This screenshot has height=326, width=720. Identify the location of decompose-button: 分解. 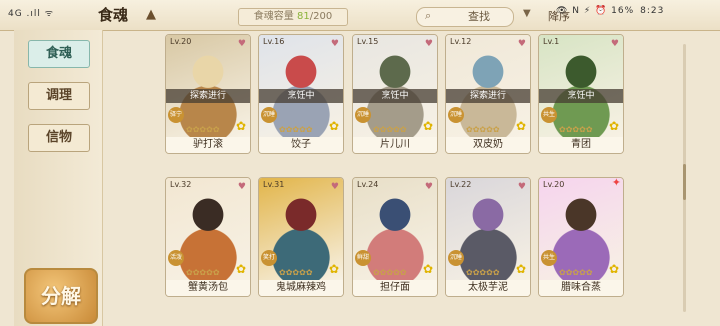
(61, 296).